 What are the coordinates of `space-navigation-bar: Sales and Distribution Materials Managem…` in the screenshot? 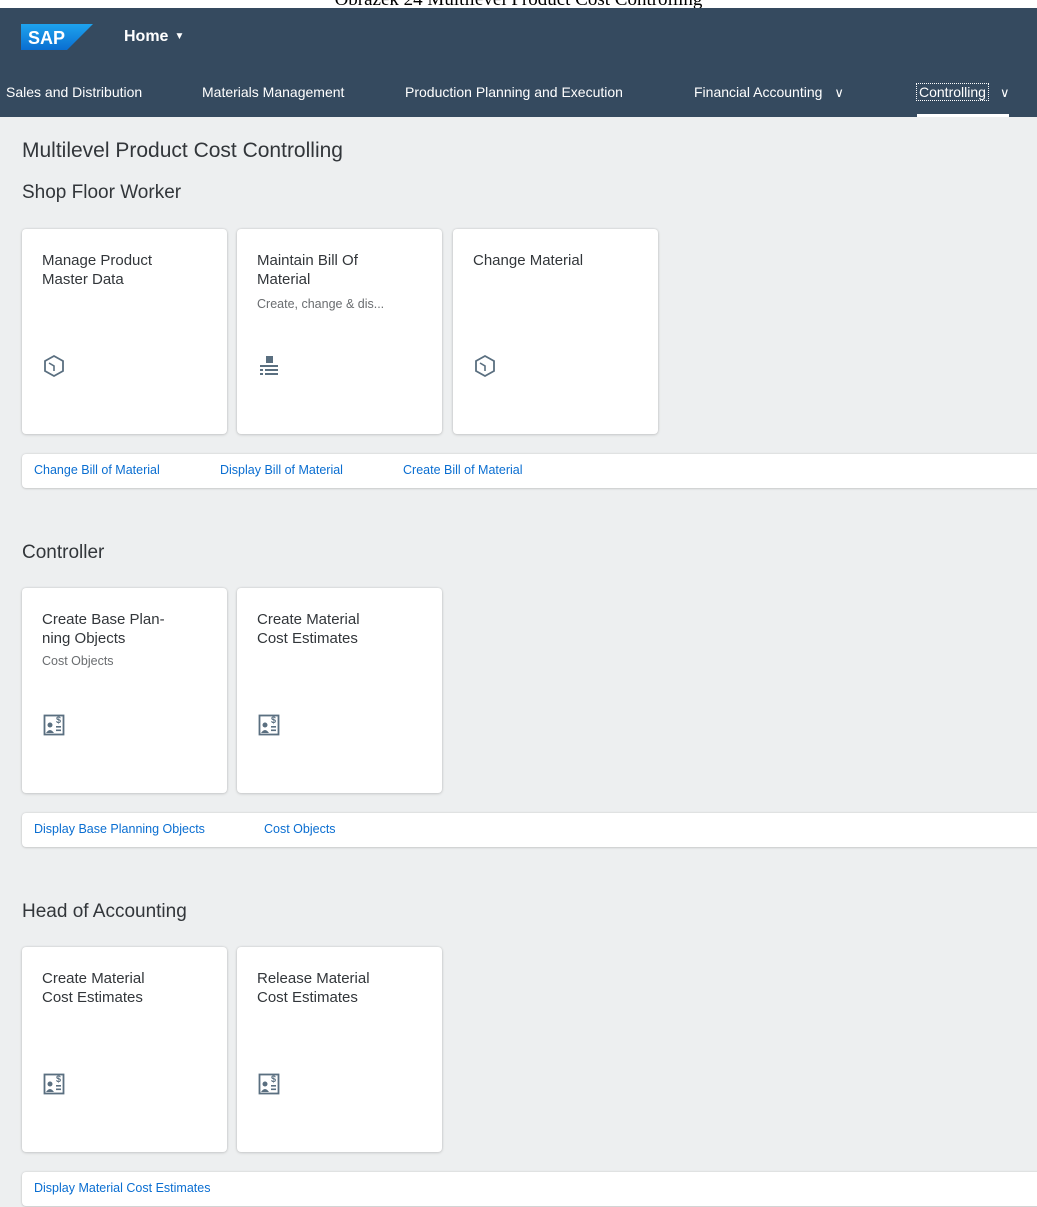 It's located at (518, 90).